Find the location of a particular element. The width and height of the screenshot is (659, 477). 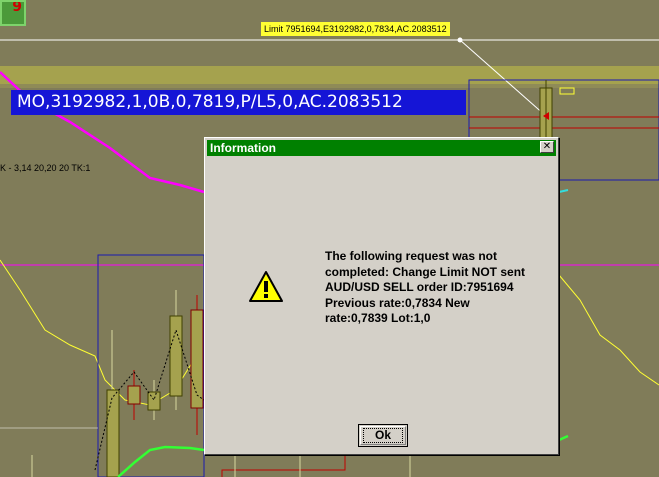

close-button: ✕ is located at coordinates (547, 147).